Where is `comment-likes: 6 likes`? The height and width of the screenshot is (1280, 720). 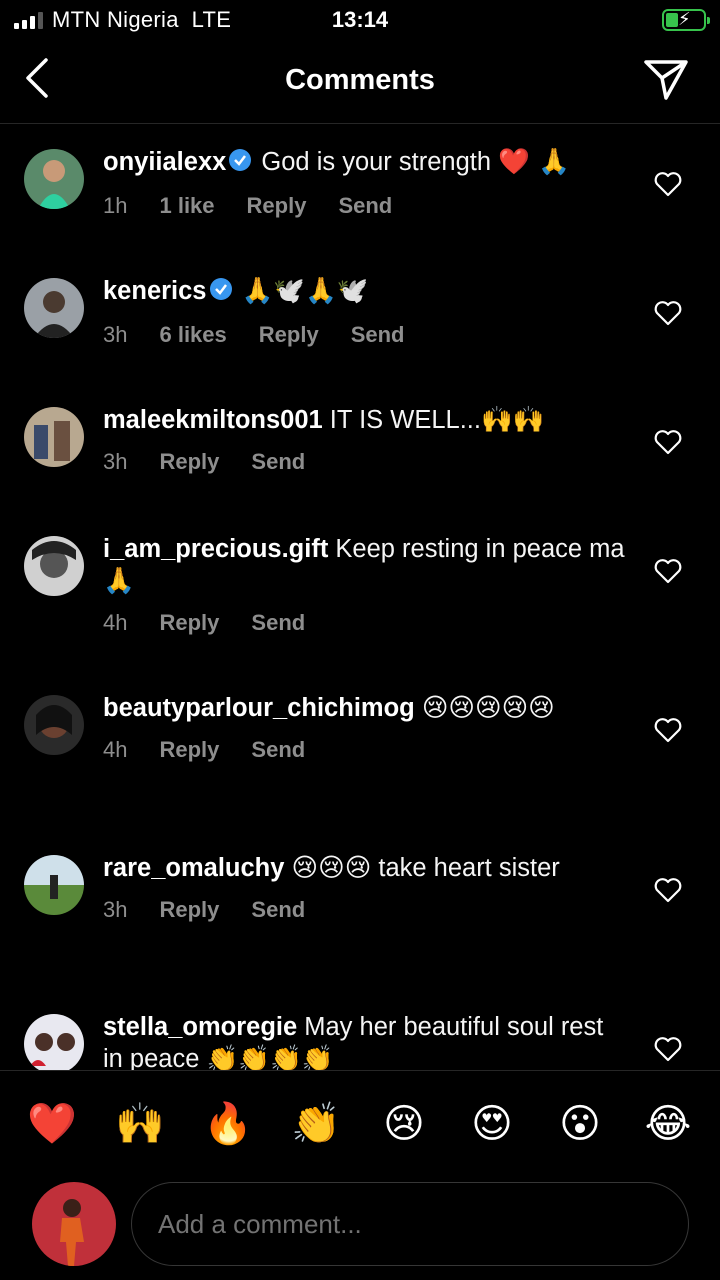 comment-likes: 6 likes is located at coordinates (192, 338).